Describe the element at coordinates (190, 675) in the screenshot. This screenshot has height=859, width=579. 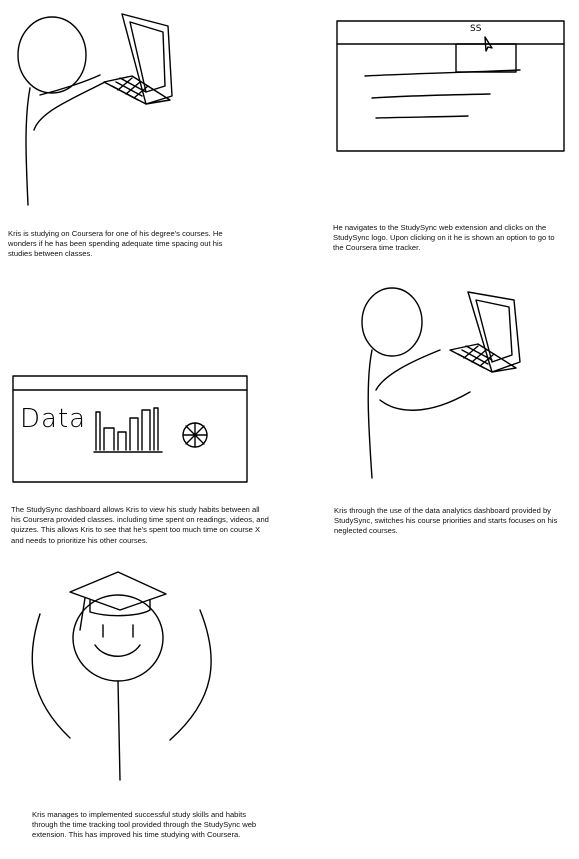
I see `arm-right` at that location.